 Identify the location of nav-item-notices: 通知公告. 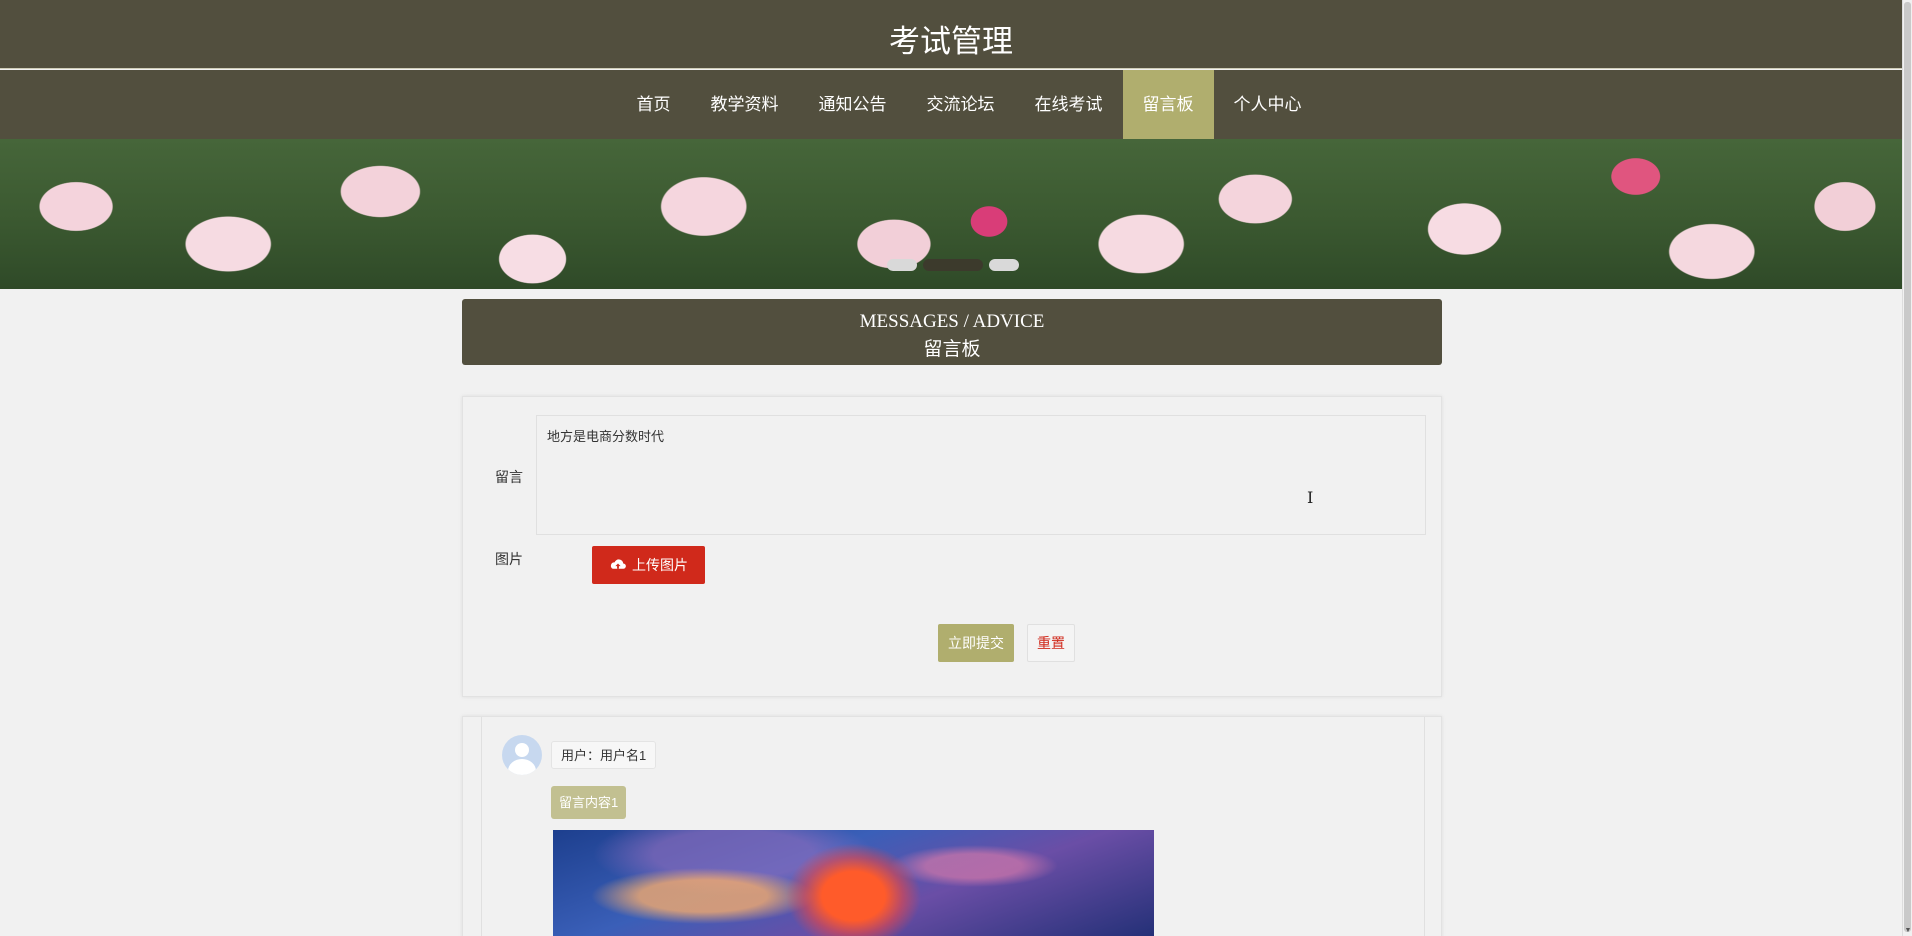
(853, 104).